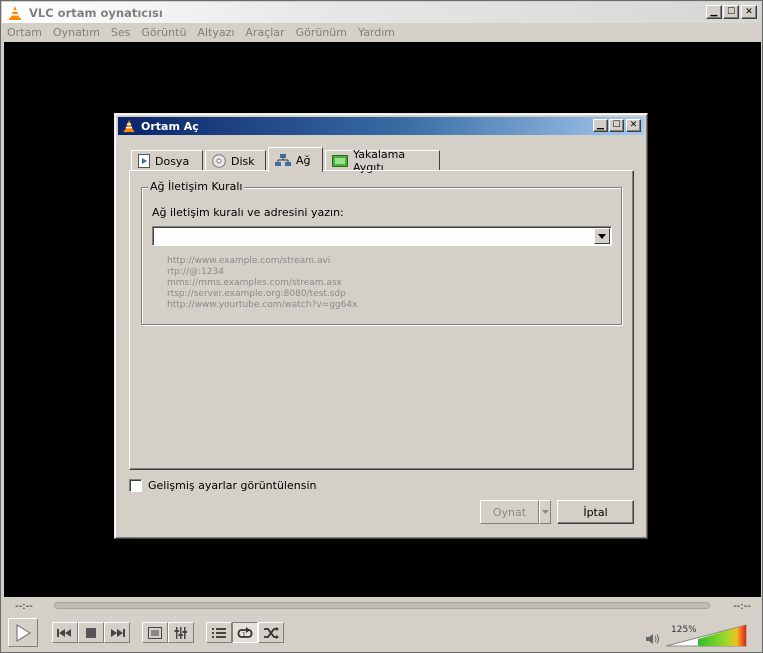 This screenshot has width=763, height=653. Describe the element at coordinates (382, 161) in the screenshot. I see `tab-yakalama-aygiti: Yakalama Aygıtı` at that location.